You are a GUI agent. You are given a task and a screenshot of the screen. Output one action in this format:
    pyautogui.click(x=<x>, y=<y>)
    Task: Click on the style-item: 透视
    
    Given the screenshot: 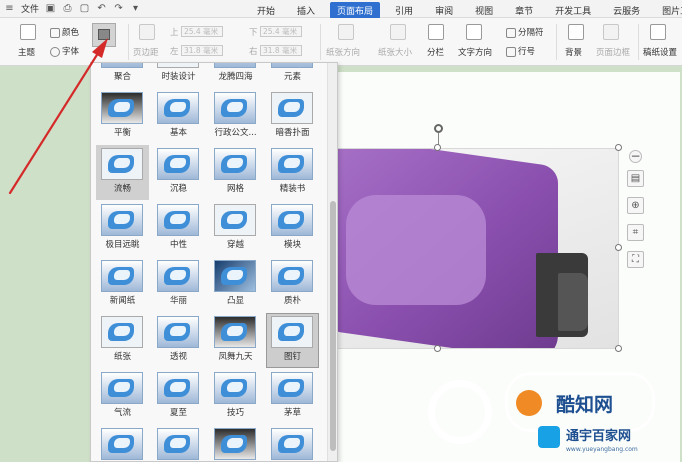 What is the action you would take?
    pyautogui.click(x=178, y=340)
    